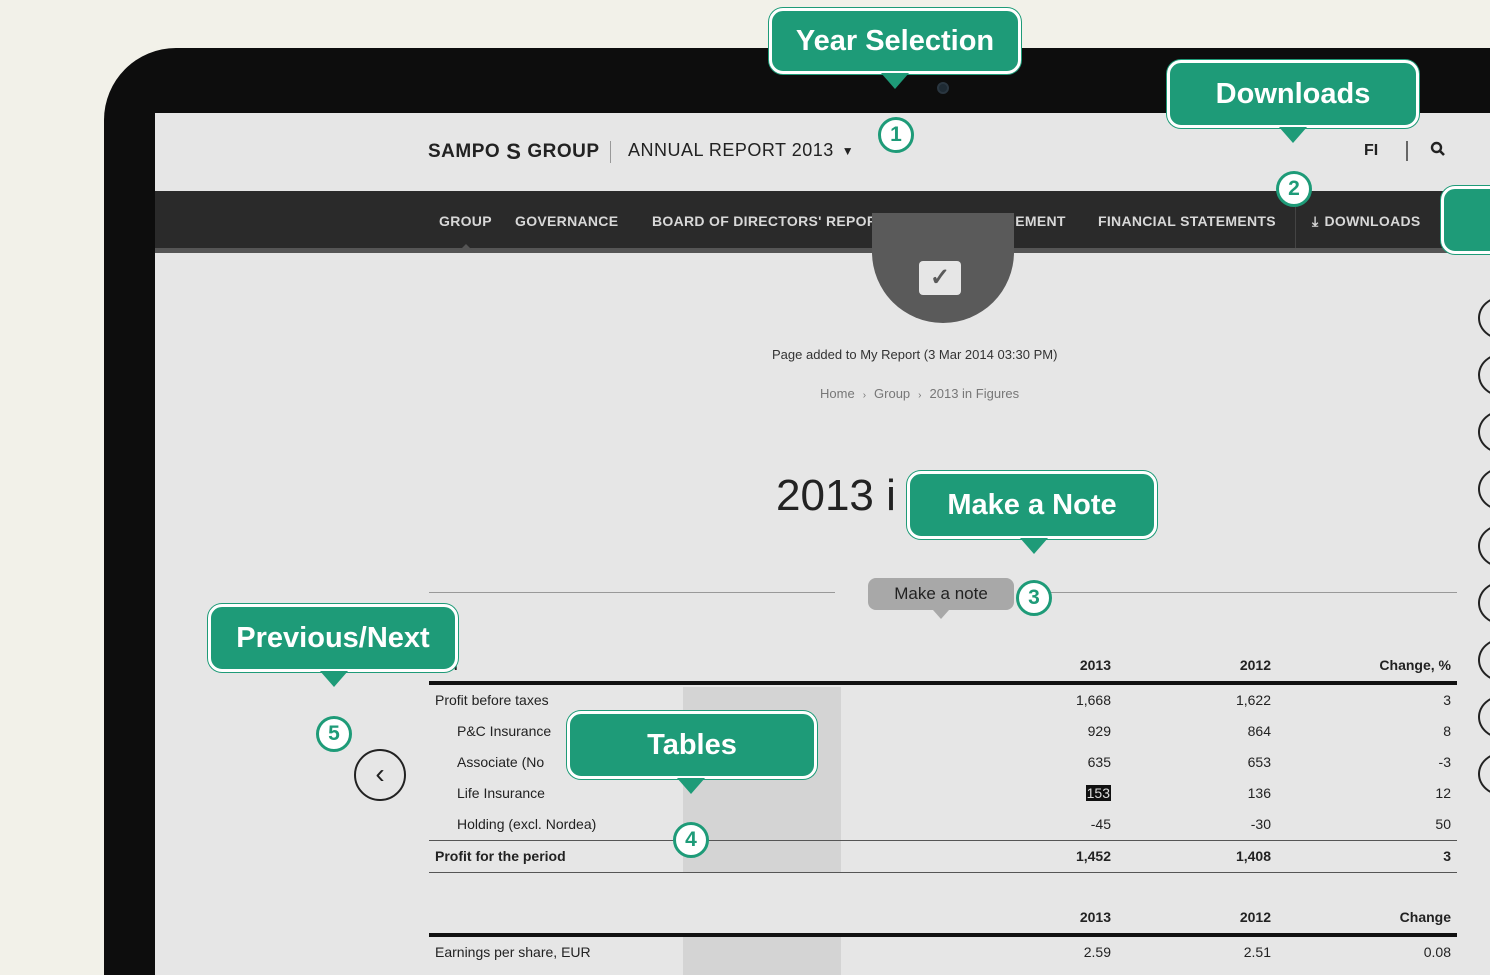 This screenshot has width=1490, height=975. I want to click on callout-downloads: Downloads, so click(1293, 94).